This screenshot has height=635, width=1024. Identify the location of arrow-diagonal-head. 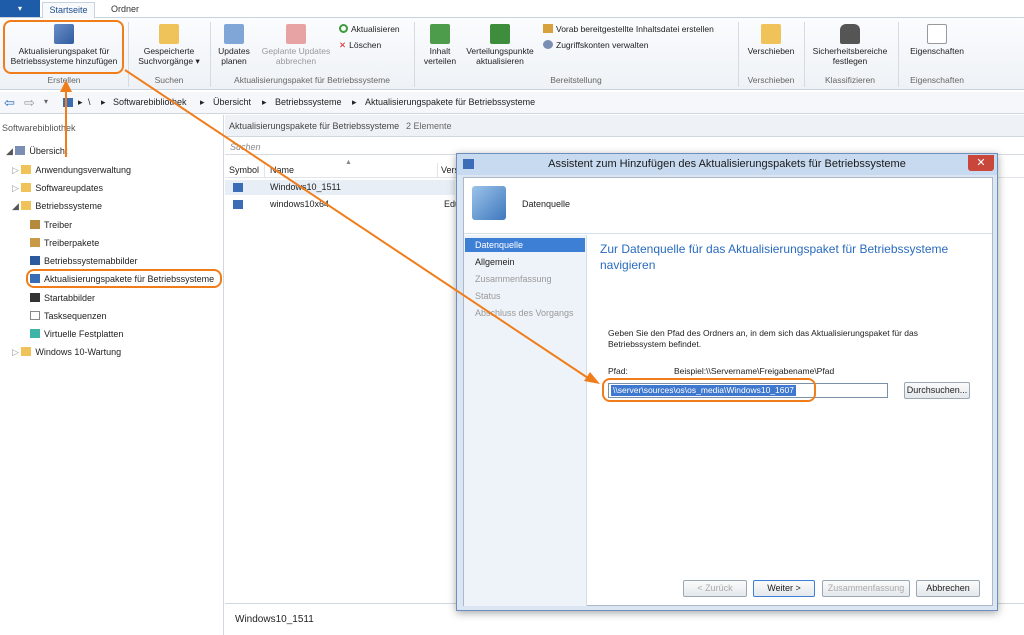
(592, 378).